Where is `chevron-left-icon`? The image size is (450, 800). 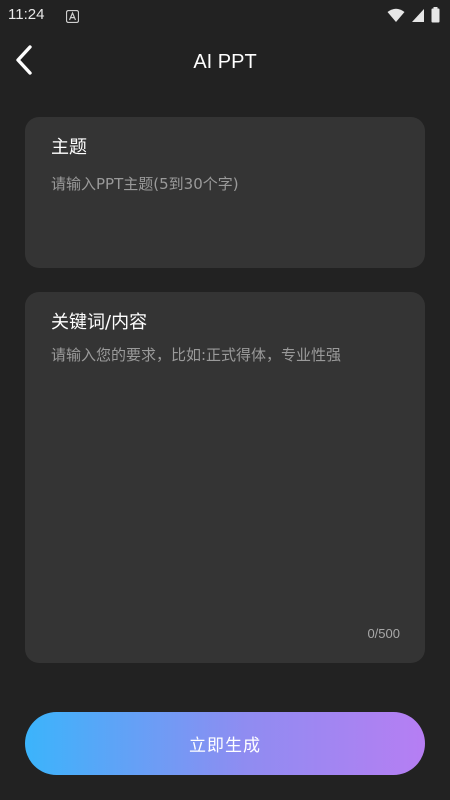
chevron-left-icon is located at coordinates (24, 62).